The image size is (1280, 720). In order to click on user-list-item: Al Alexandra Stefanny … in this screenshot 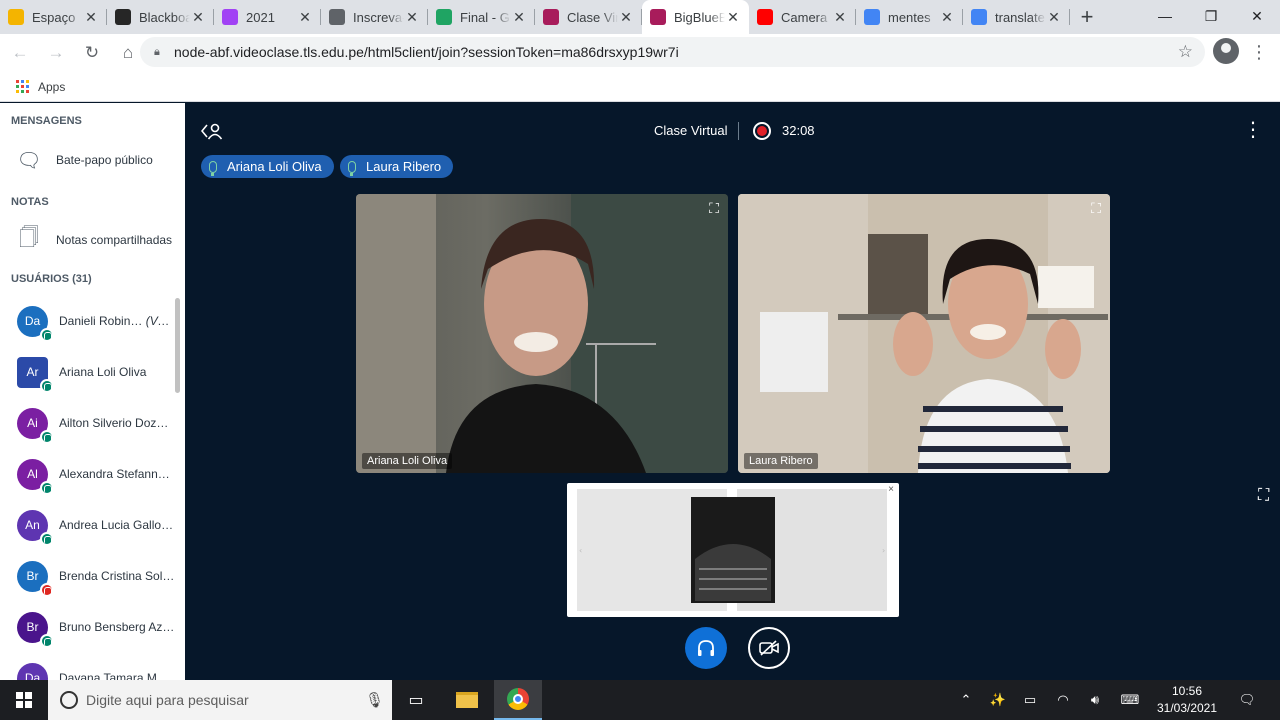, I will do `click(88, 474)`.